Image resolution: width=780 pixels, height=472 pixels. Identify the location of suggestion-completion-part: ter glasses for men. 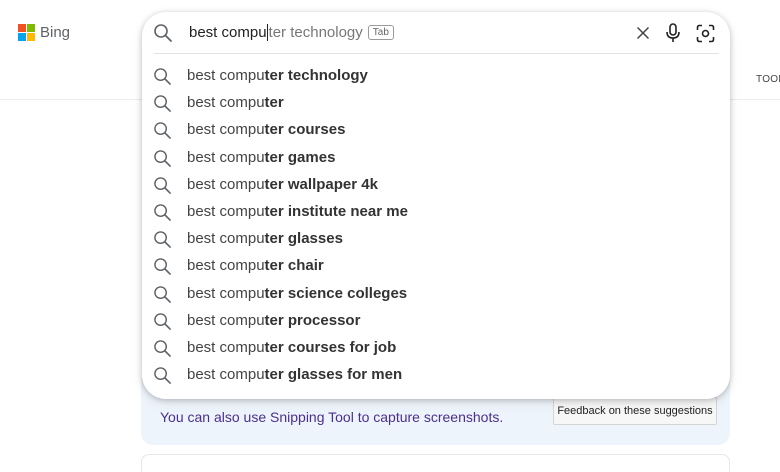
(333, 375).